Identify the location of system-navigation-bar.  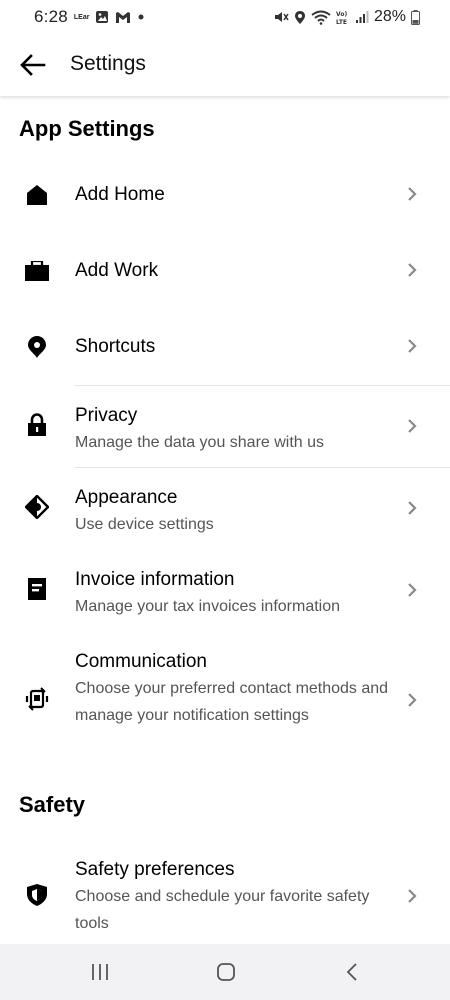
(225, 972).